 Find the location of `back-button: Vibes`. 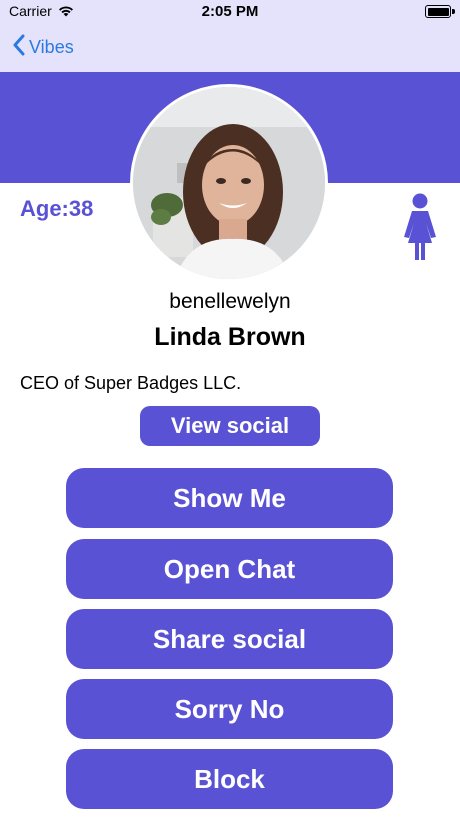

back-button: Vibes is located at coordinates (43, 47).